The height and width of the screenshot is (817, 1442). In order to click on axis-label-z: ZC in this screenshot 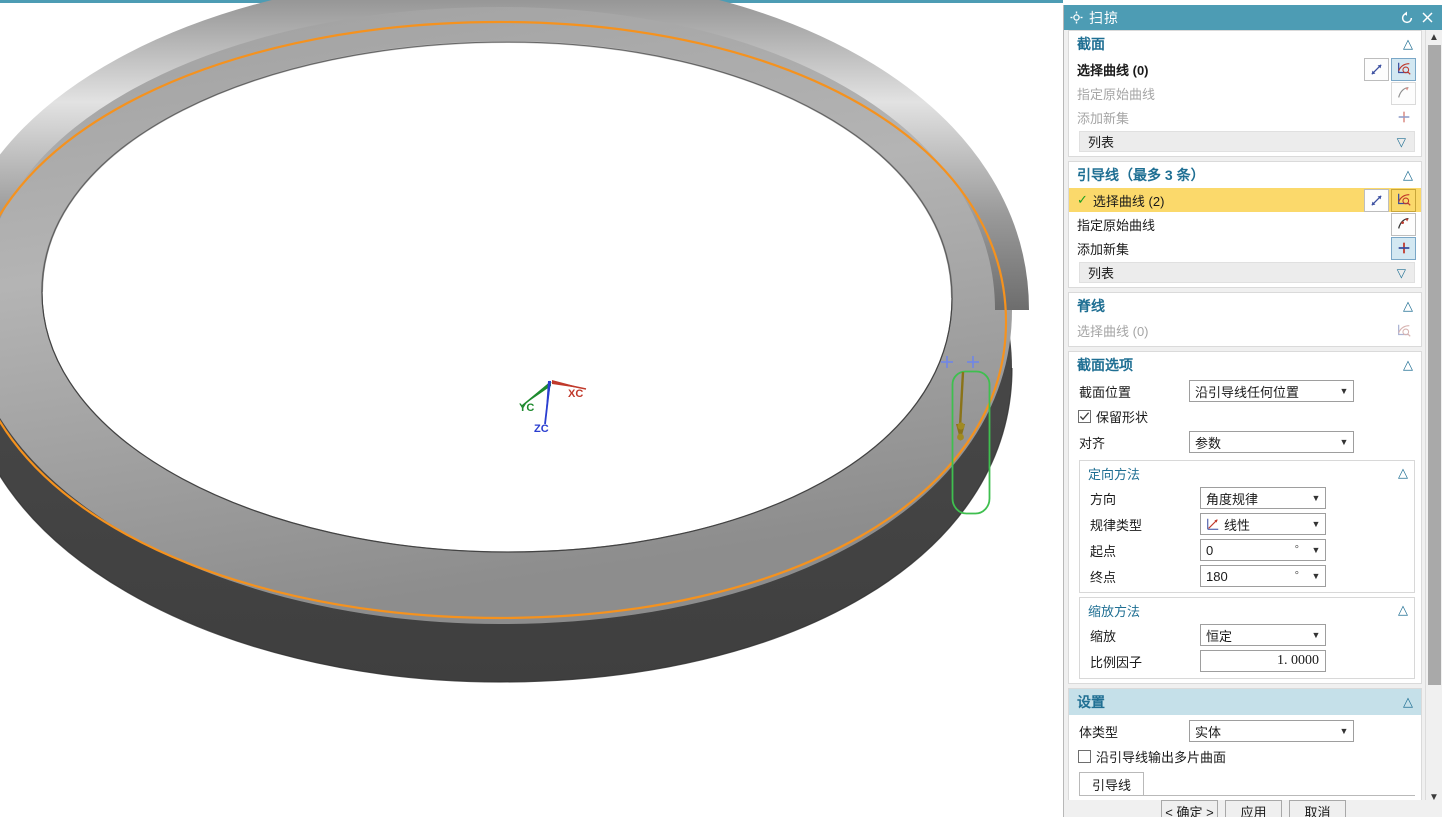, I will do `click(541, 429)`.